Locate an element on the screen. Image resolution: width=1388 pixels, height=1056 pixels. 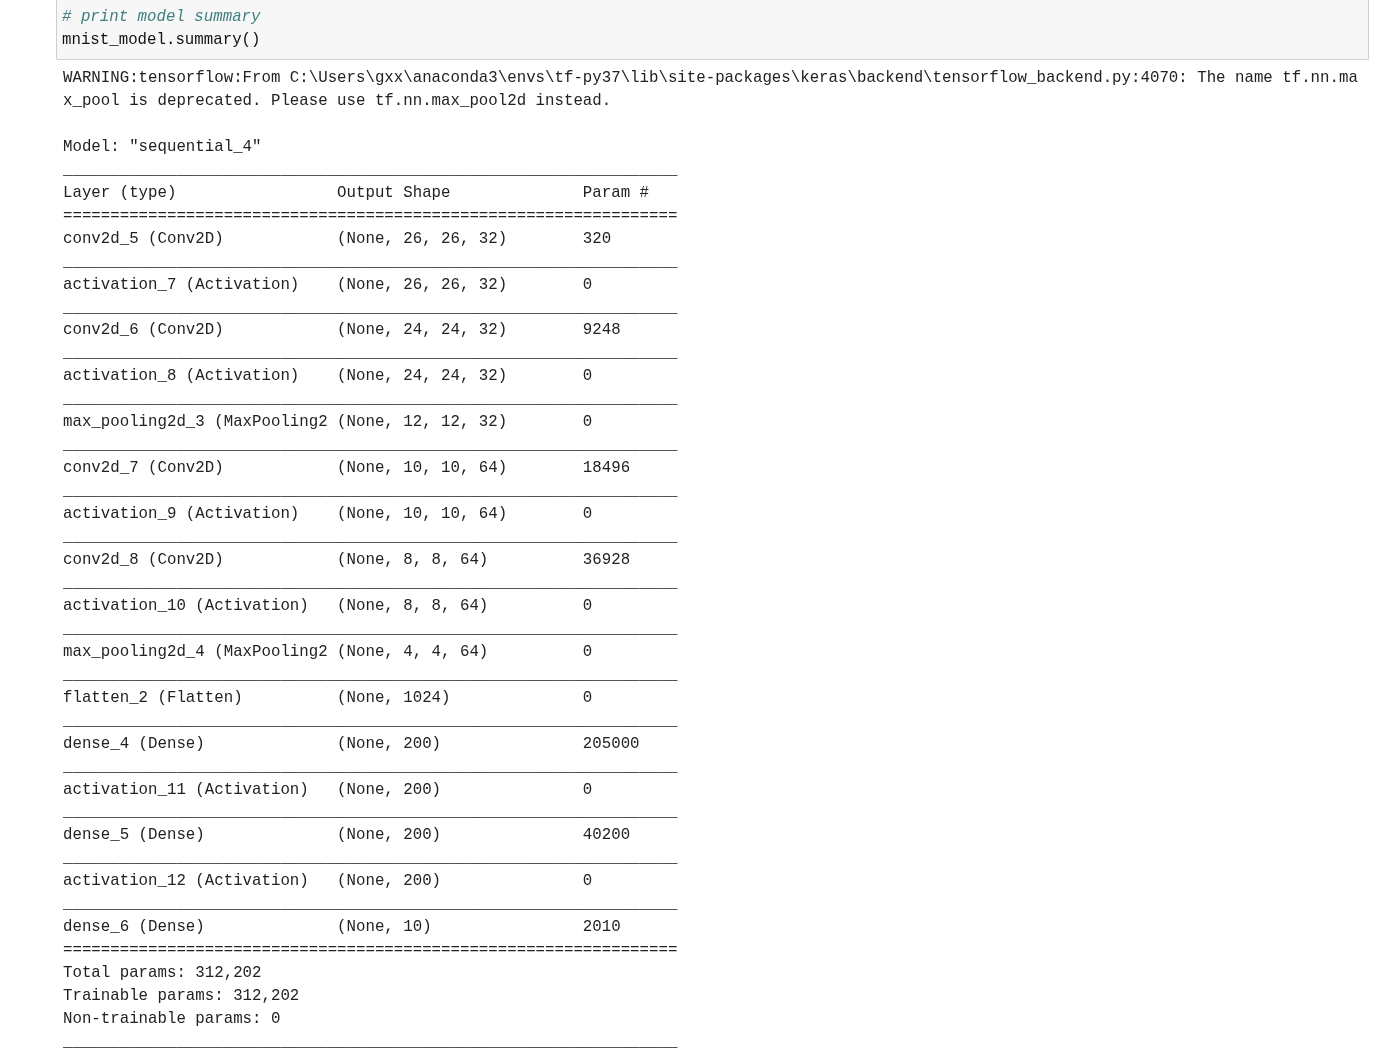
summary-text: Trainable params: 312,202 is located at coordinates (181, 996).